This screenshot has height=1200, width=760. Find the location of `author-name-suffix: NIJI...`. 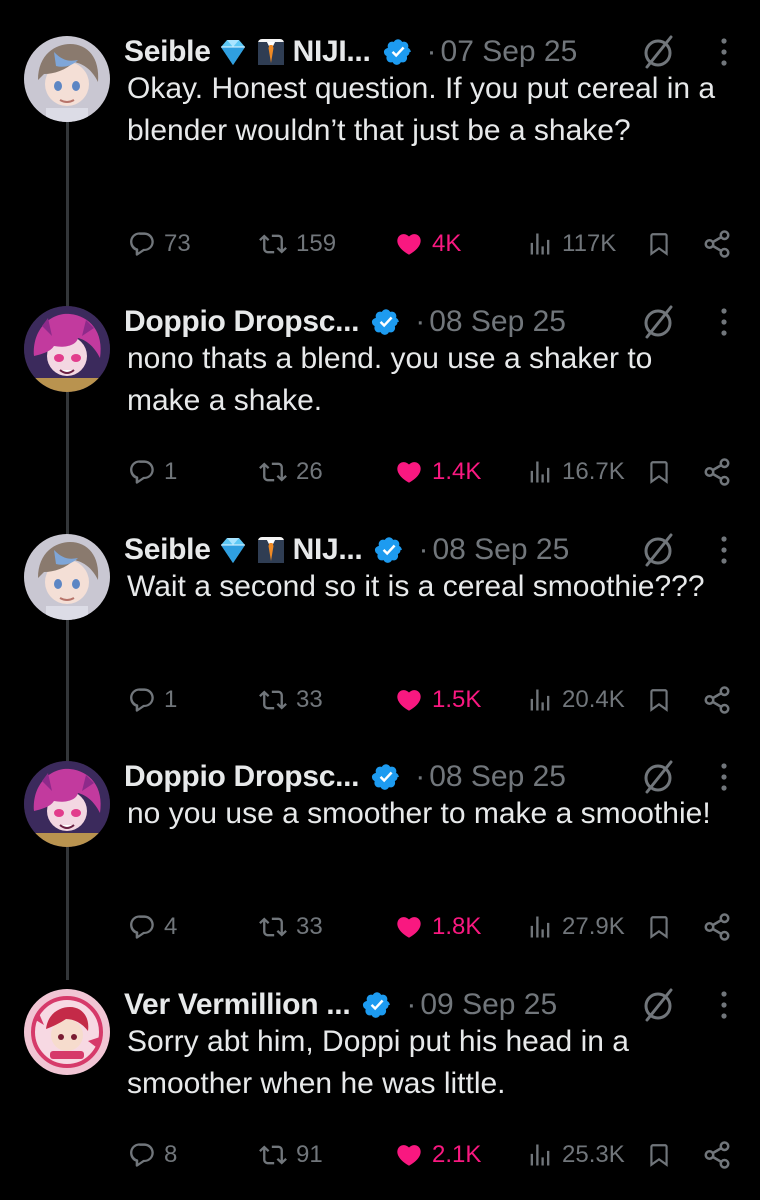

author-name-suffix: NIJI... is located at coordinates (332, 52).